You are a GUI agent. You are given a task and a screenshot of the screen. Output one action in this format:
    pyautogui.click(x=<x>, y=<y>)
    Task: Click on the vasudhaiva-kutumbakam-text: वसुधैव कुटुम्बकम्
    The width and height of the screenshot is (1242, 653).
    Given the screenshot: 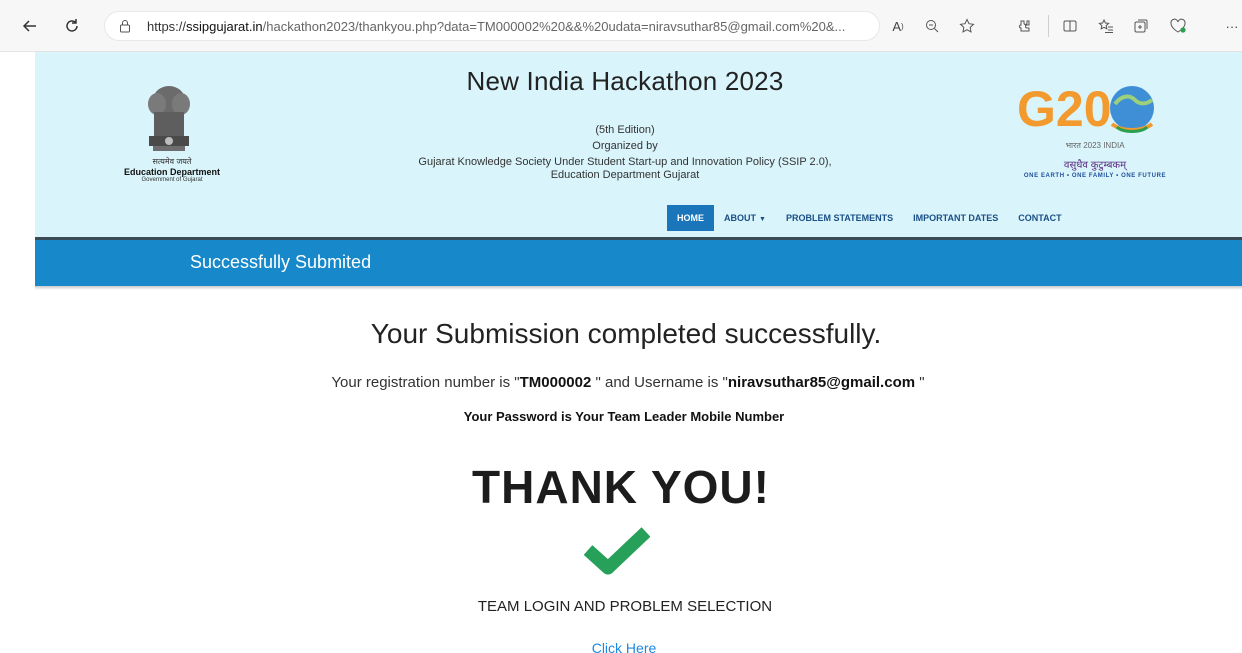 What is the action you would take?
    pyautogui.click(x=1095, y=165)
    